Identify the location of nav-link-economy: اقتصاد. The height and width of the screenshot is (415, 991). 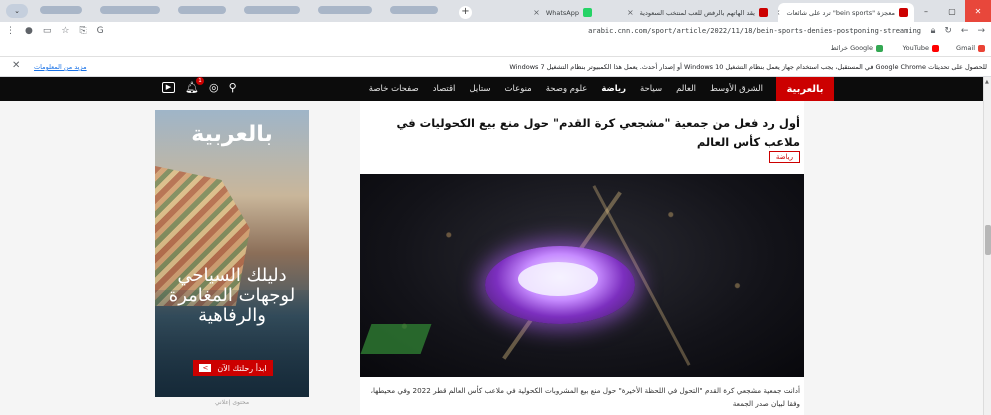
(444, 89).